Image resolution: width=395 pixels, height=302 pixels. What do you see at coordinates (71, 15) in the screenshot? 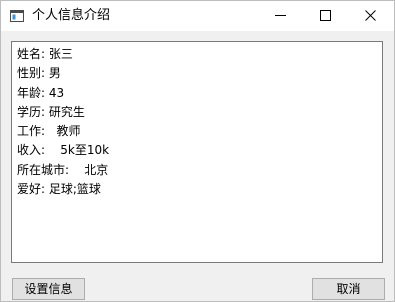
I see `window-title: 个人信息介绍` at bounding box center [71, 15].